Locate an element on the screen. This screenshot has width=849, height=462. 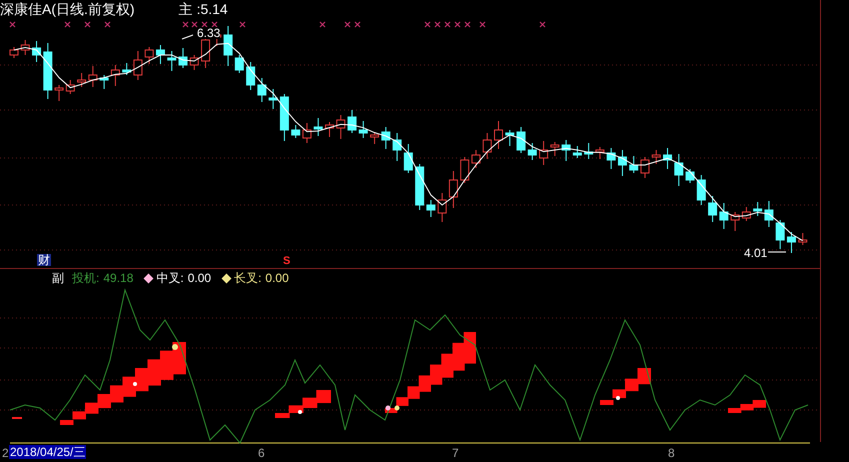
series-name: 长叉: is located at coordinates (248, 278).